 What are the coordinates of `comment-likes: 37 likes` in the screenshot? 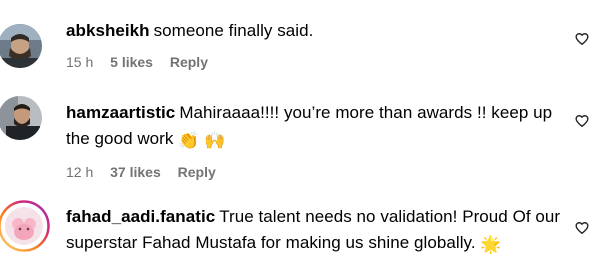 It's located at (135, 172).